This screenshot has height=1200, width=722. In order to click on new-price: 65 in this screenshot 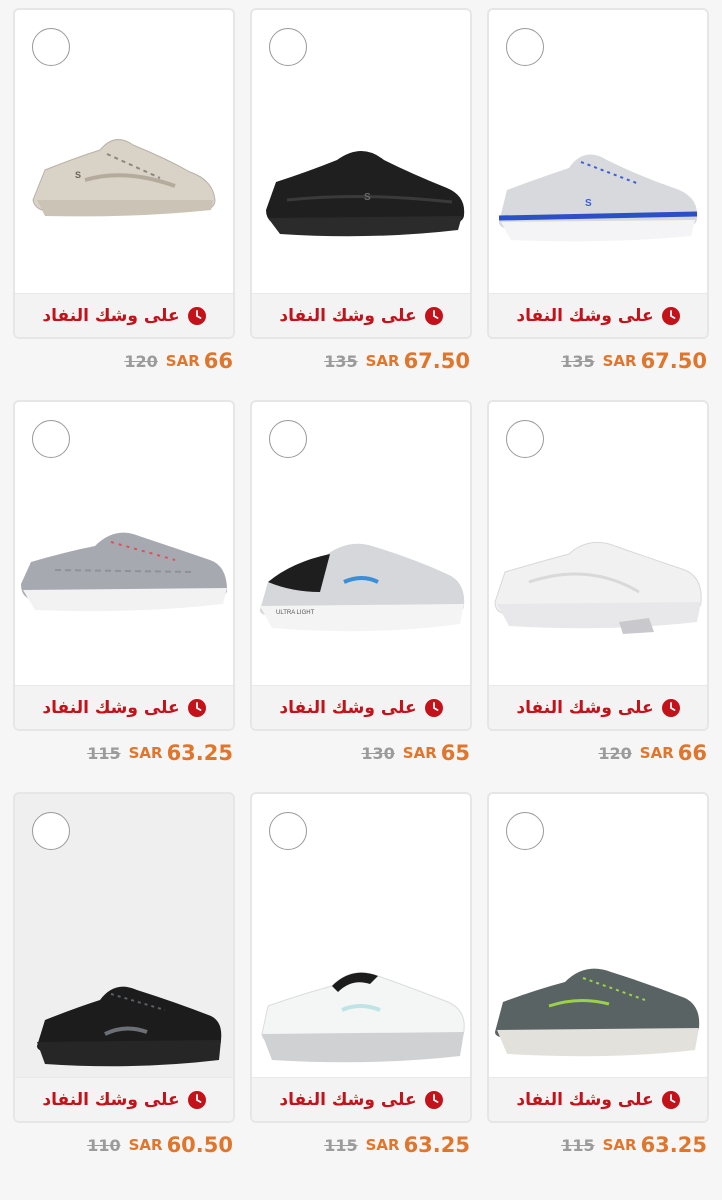, I will do `click(455, 753)`.